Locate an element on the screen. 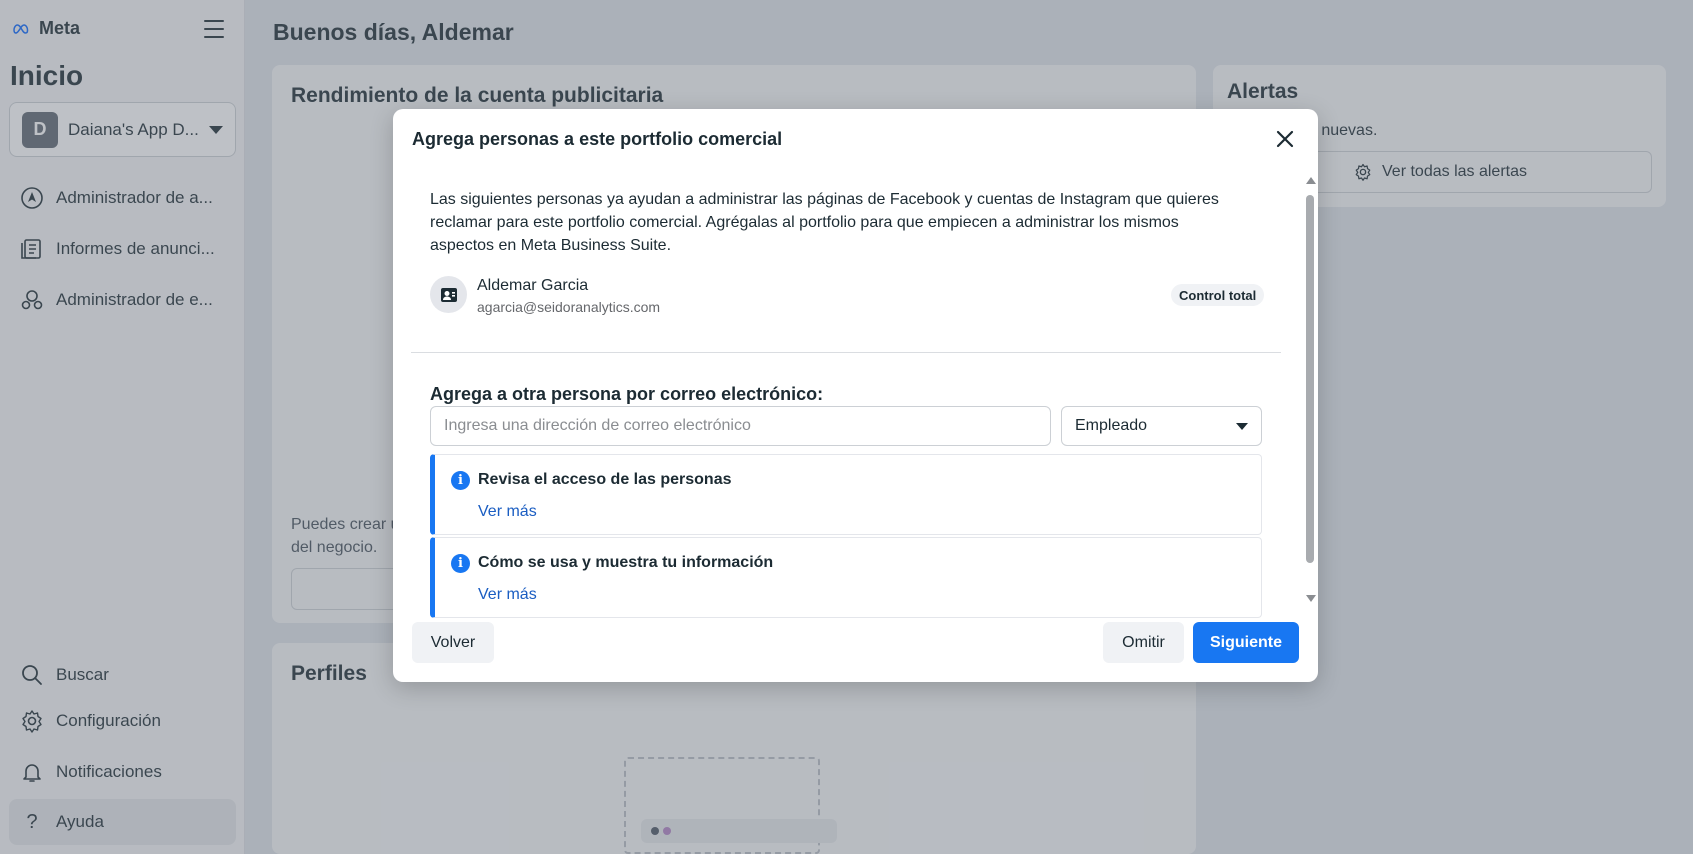 The height and width of the screenshot is (854, 1693). person-badge-icon is located at coordinates (448, 294).